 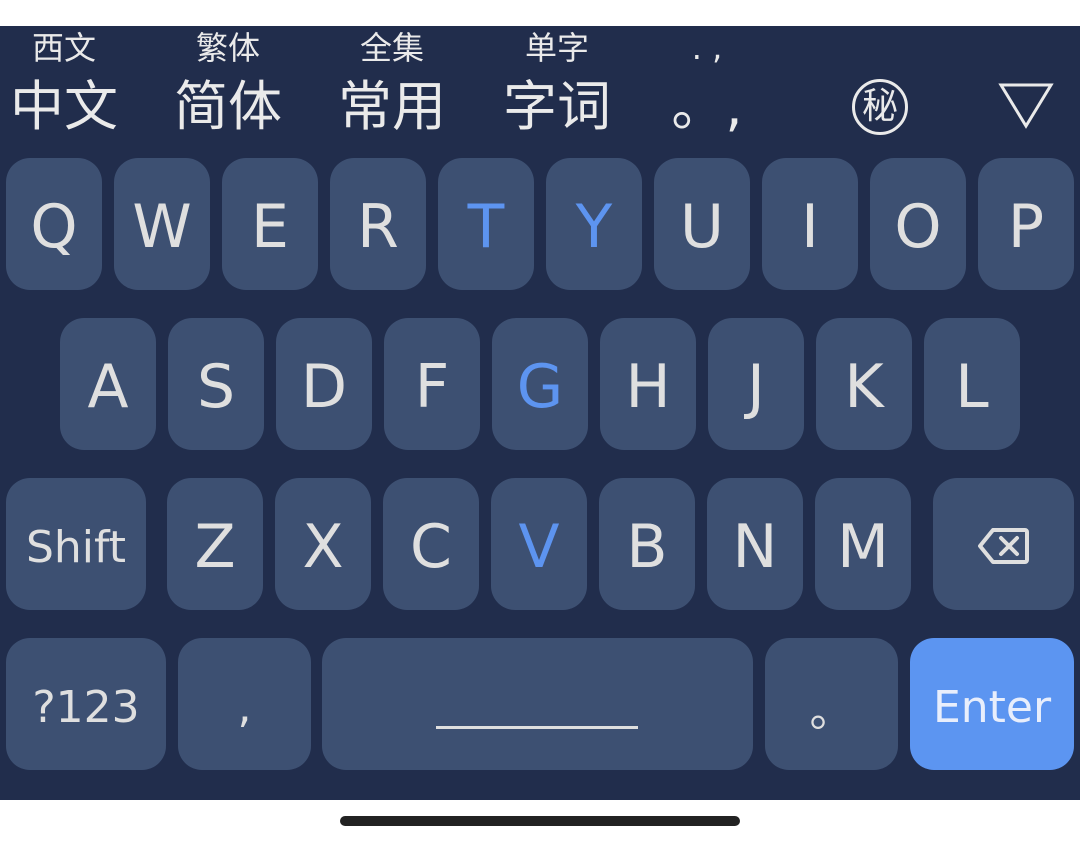 What do you see at coordinates (162, 227) in the screenshot?
I see `key-label: W` at bounding box center [162, 227].